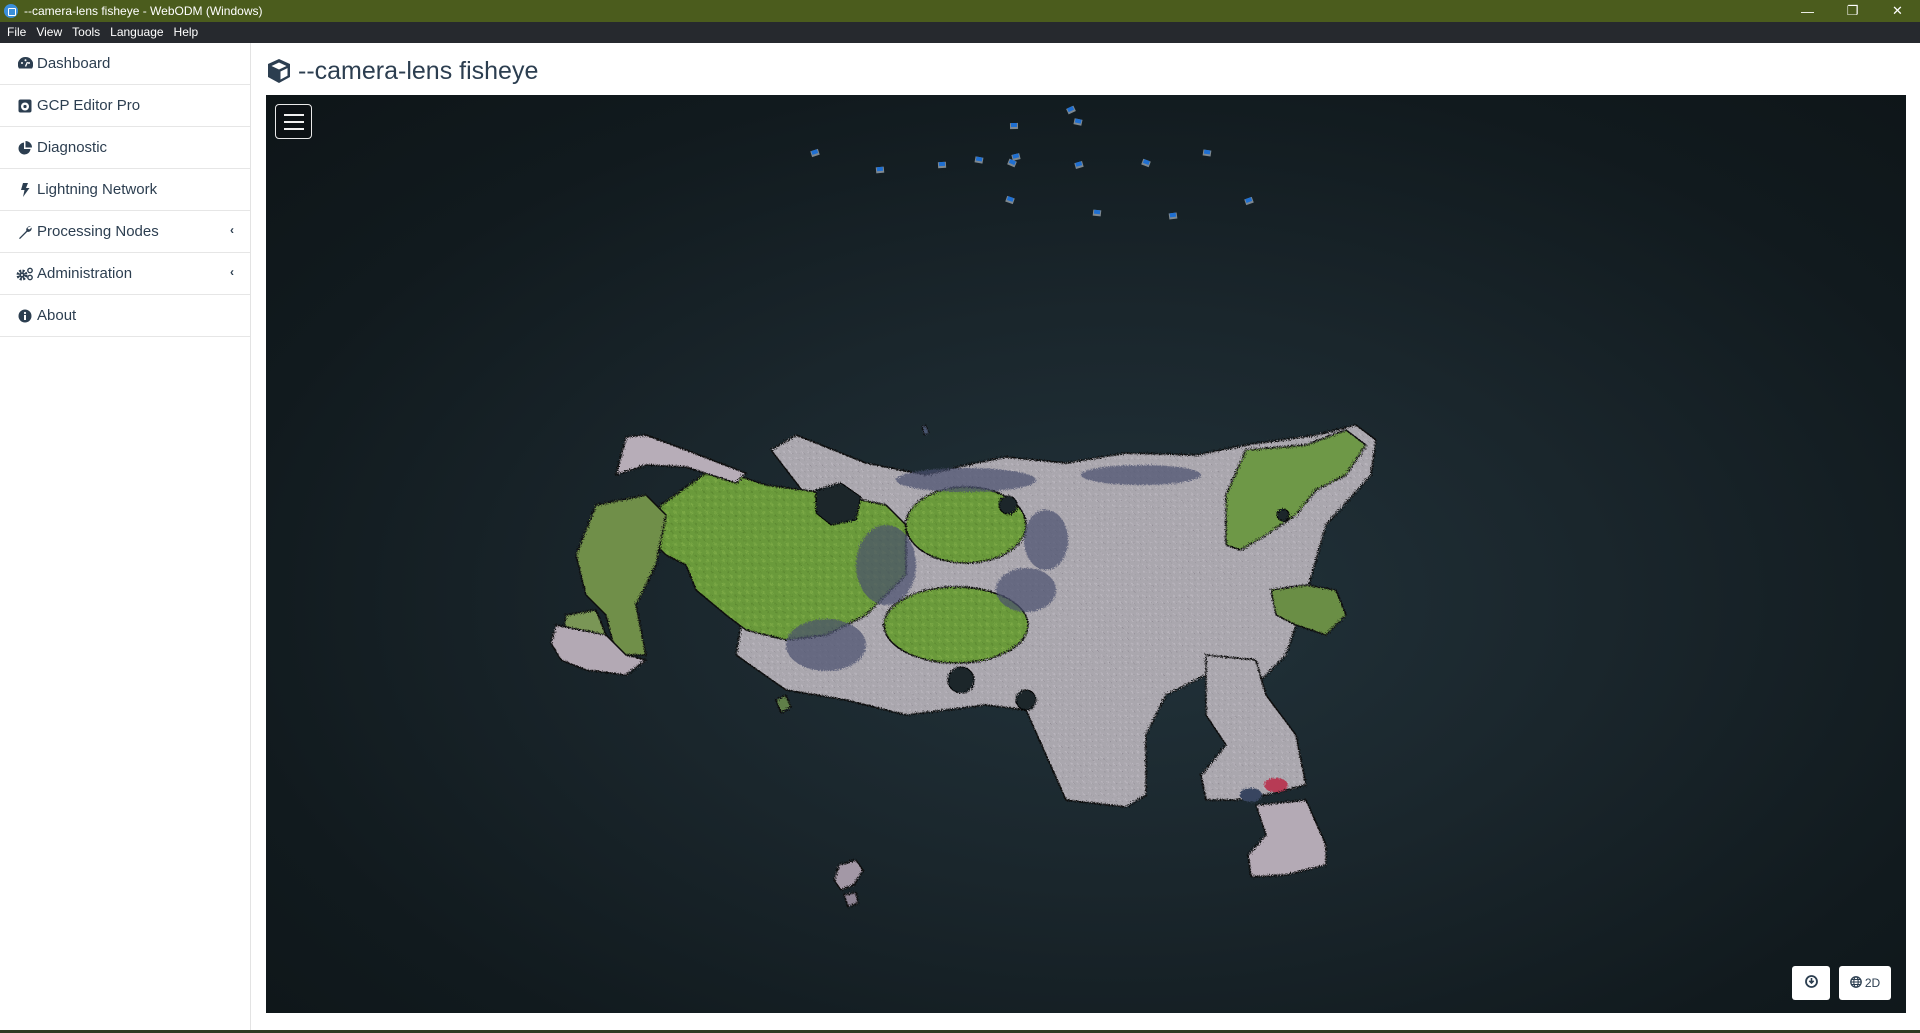 This screenshot has width=1920, height=1033. What do you see at coordinates (57, 315) in the screenshot?
I see `sidebar-item-label: About` at bounding box center [57, 315].